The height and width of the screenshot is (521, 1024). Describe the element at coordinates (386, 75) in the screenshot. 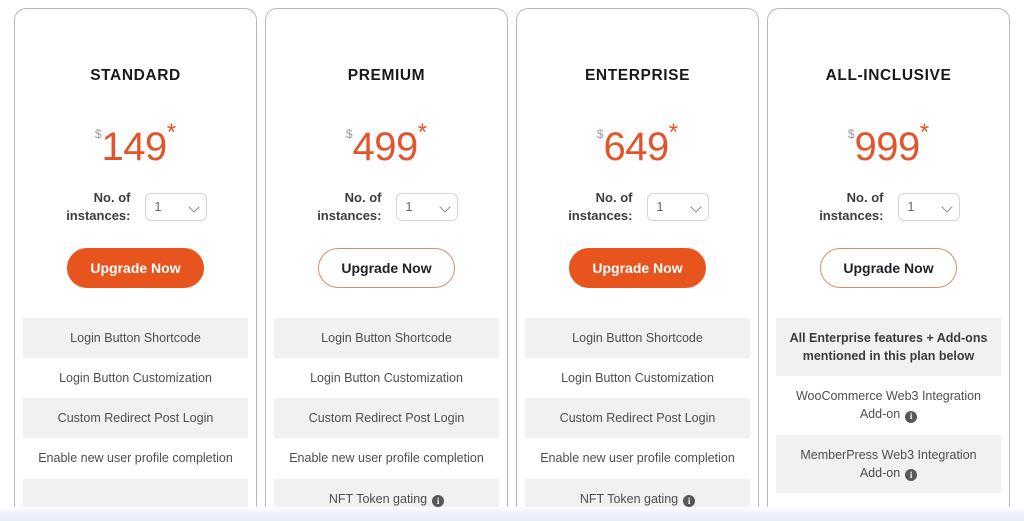

I see `plan-title: PREMIUM` at that location.